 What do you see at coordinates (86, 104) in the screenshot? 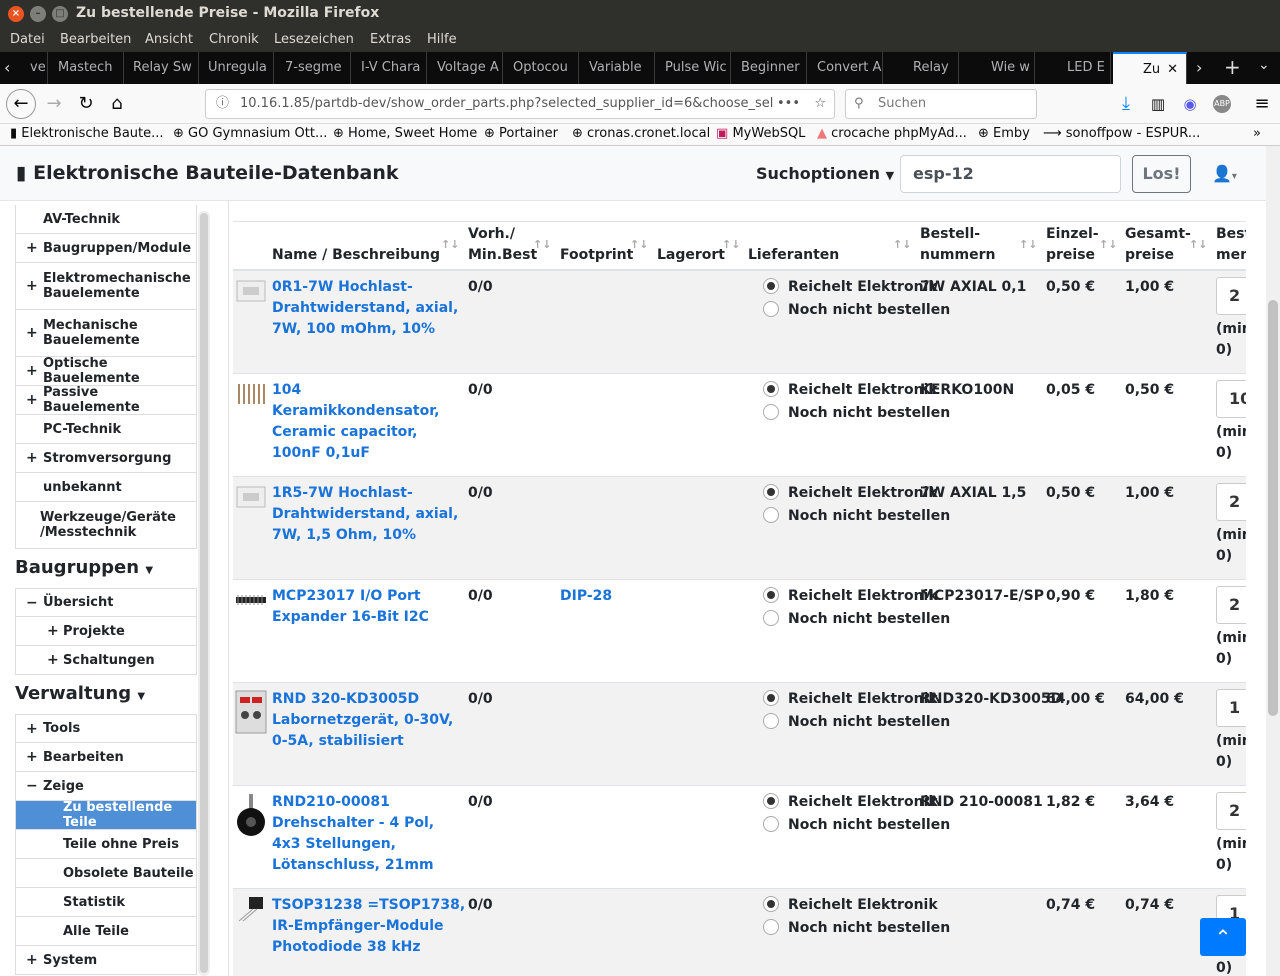
I see `reload-icon: ↻` at bounding box center [86, 104].